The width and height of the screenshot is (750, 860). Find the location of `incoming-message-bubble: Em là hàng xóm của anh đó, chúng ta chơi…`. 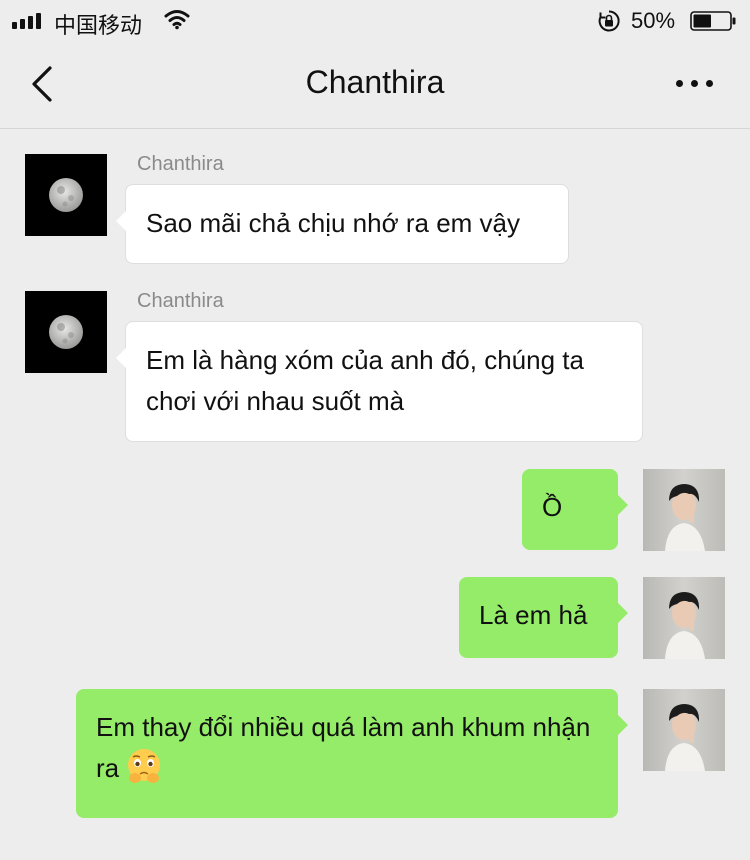

incoming-message-bubble: Em là hàng xóm của anh đó, chúng ta chơi… is located at coordinates (379, 381).